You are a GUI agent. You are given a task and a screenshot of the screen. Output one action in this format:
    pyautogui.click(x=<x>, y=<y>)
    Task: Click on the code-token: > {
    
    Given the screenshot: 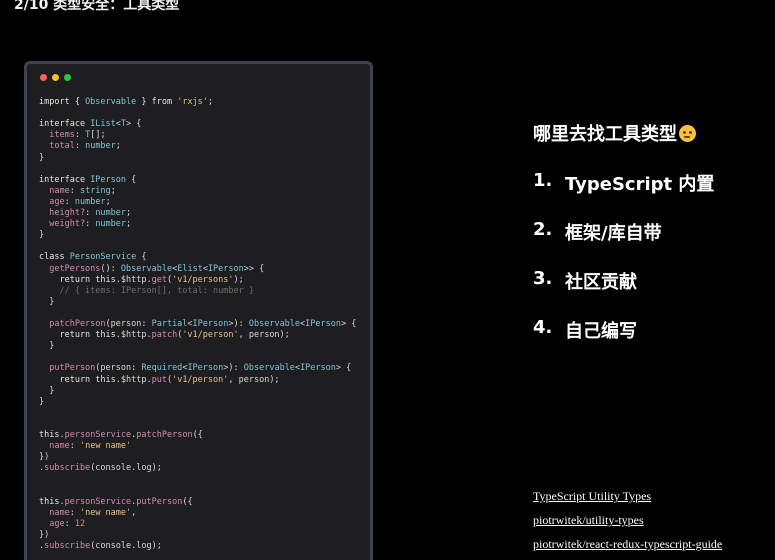 What is the action you would take?
    pyautogui.click(x=343, y=368)
    